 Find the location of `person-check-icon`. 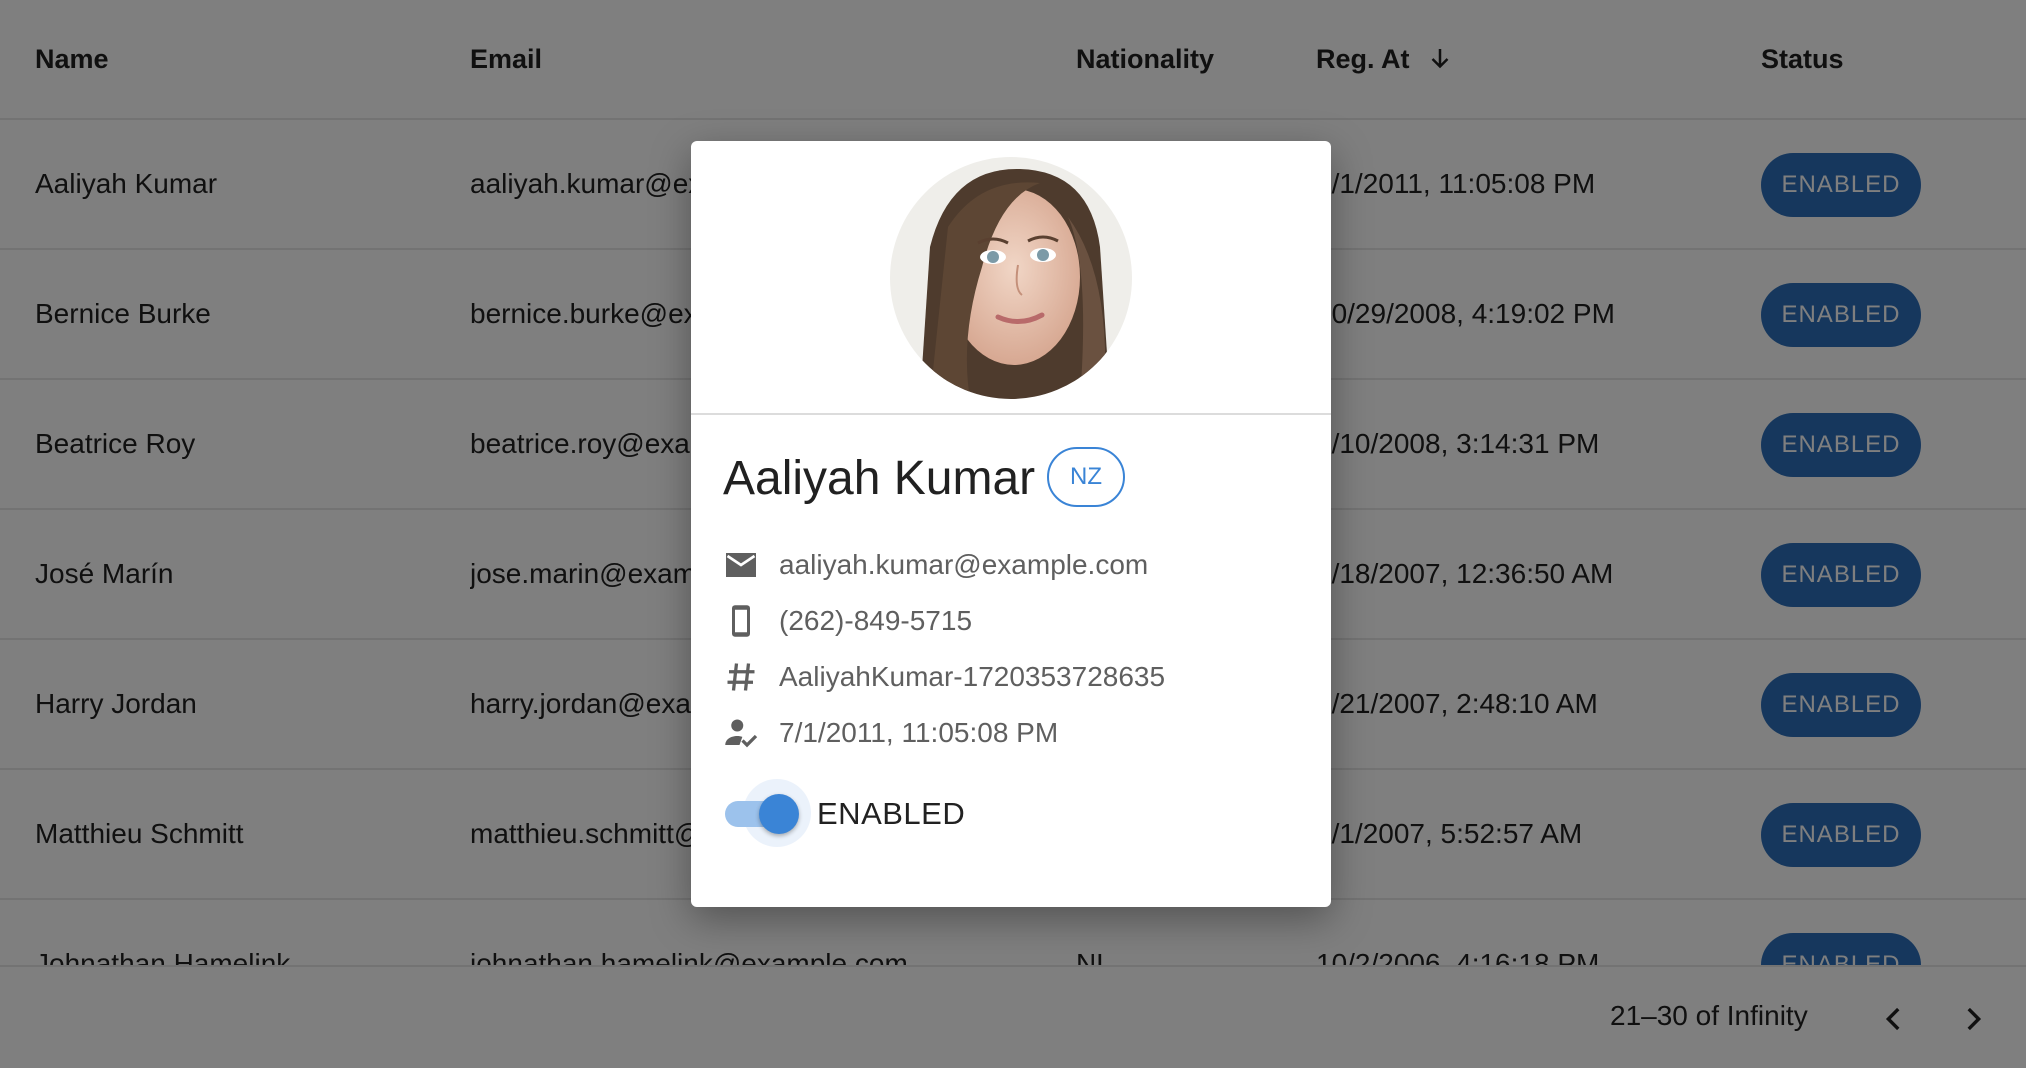

person-check-icon is located at coordinates (741, 733).